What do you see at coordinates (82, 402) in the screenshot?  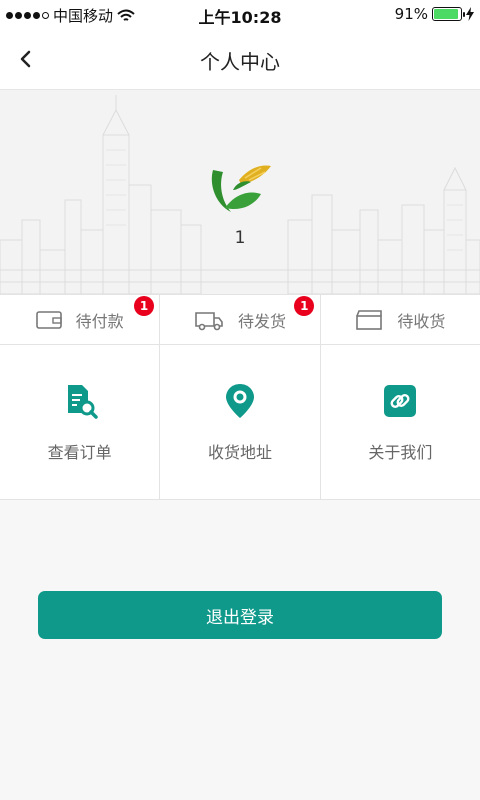 I see `order-search-icon` at bounding box center [82, 402].